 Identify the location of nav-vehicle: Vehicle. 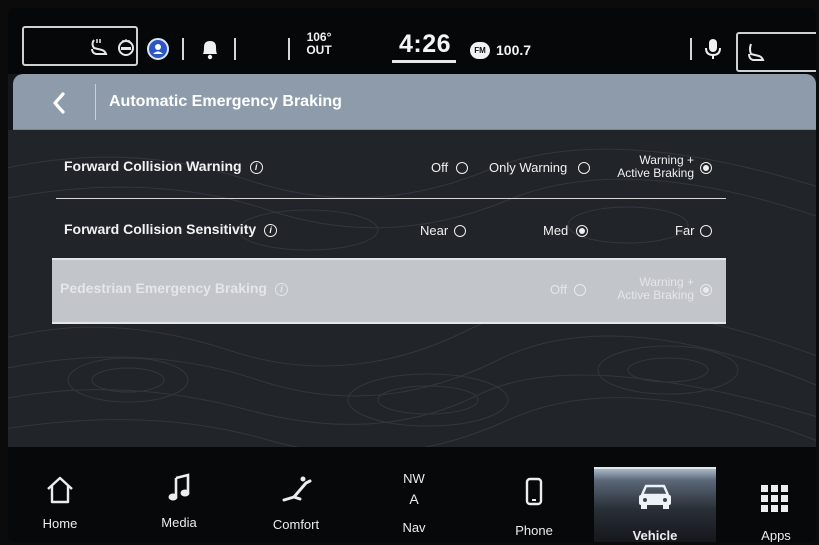
(655, 494).